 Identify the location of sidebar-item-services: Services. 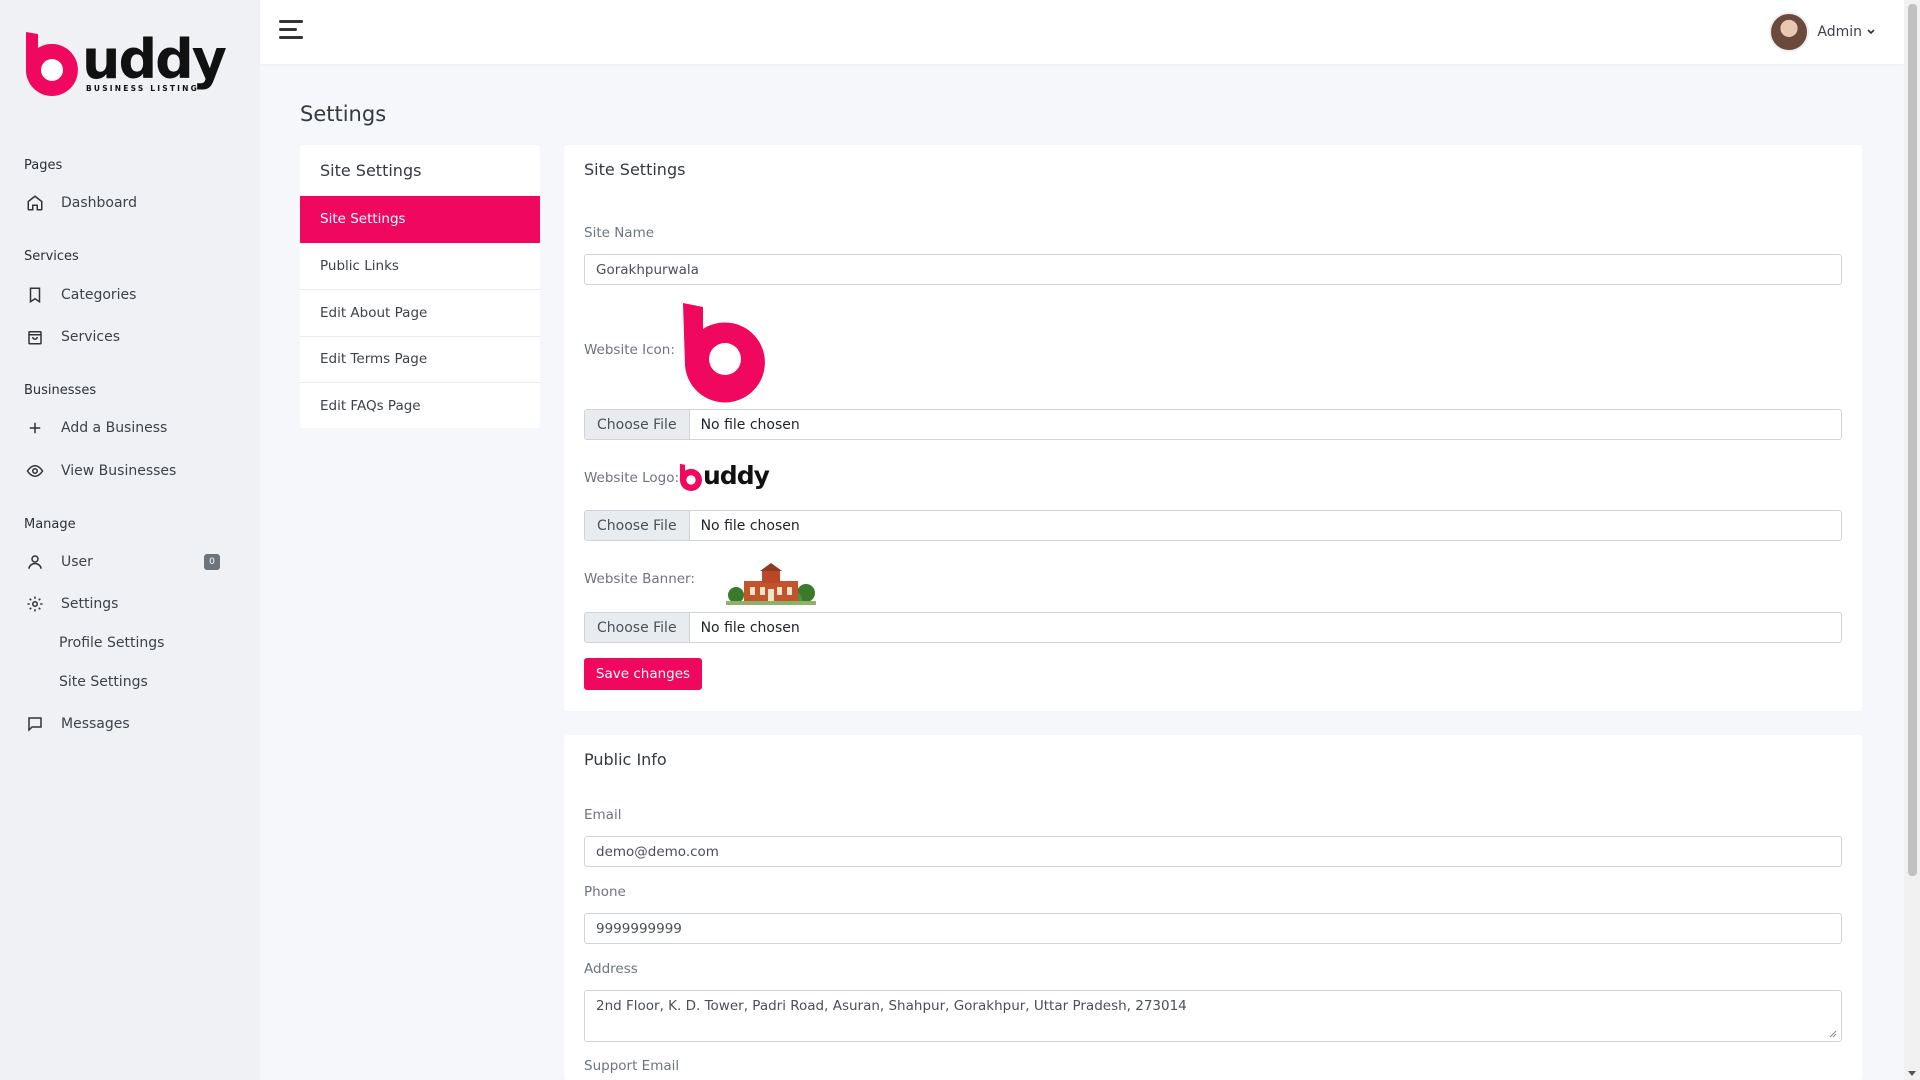
(132, 337).